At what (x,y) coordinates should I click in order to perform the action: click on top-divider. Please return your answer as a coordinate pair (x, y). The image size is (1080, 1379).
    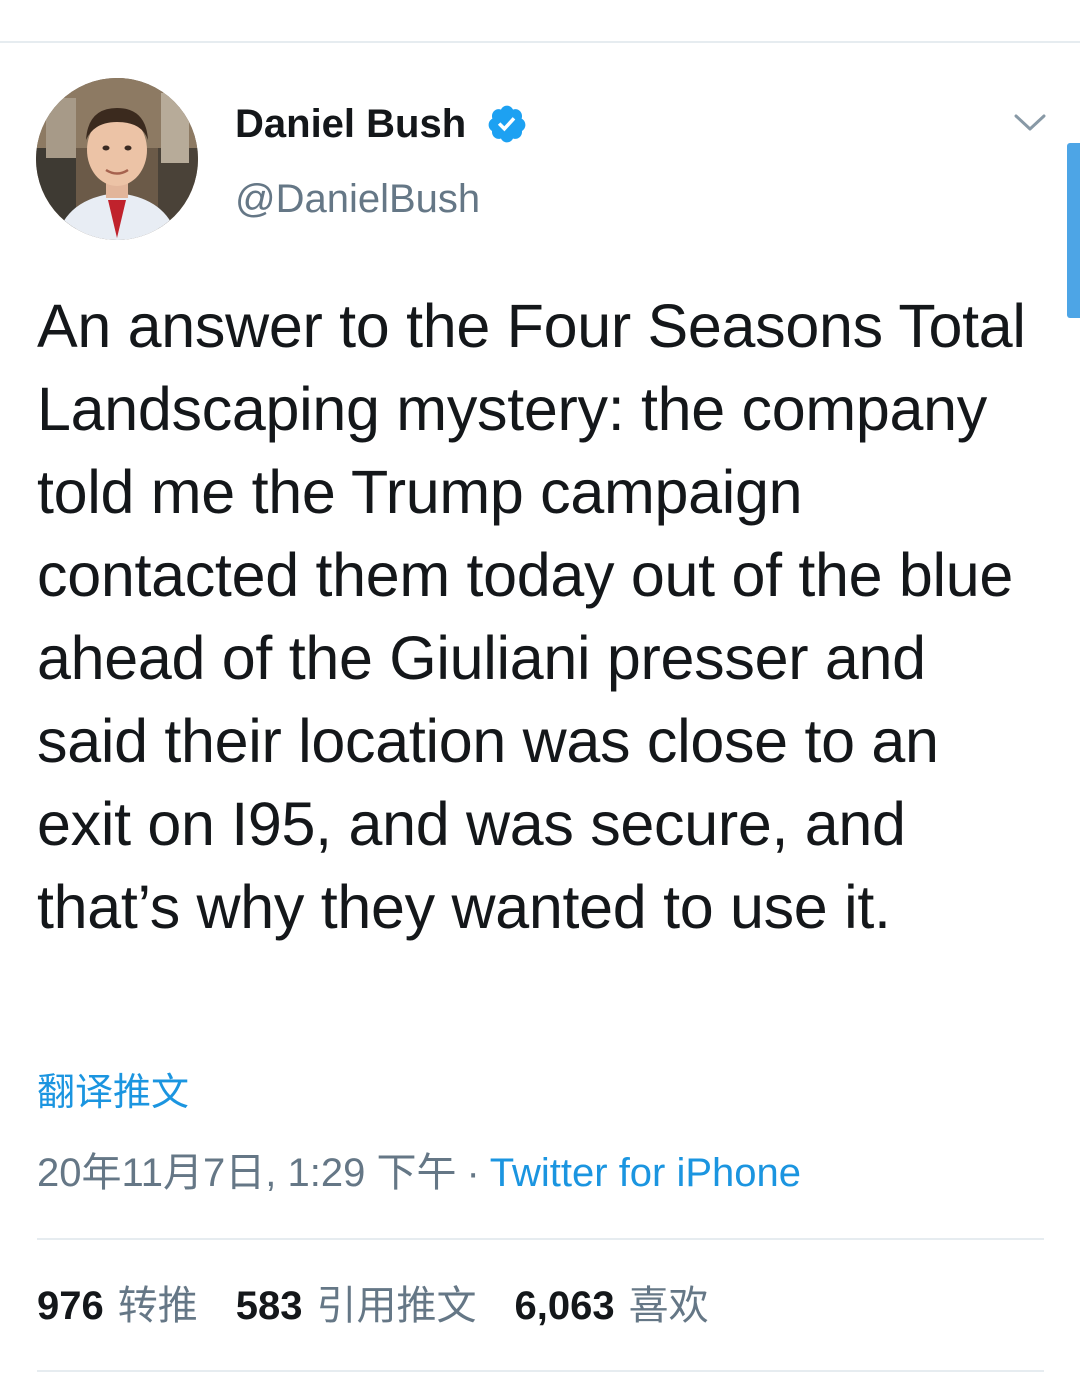
    Looking at the image, I should click on (540, 42).